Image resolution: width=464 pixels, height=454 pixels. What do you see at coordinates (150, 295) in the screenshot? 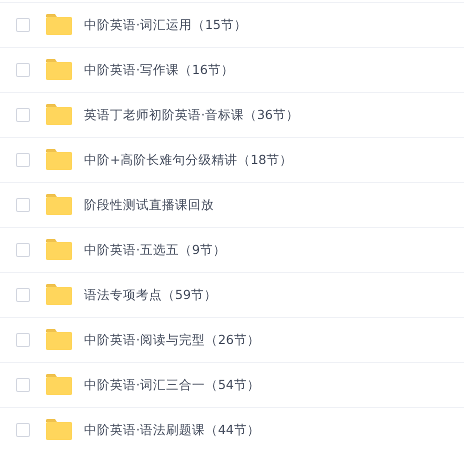
I see `folder-name: 语法专项考点（59节）` at bounding box center [150, 295].